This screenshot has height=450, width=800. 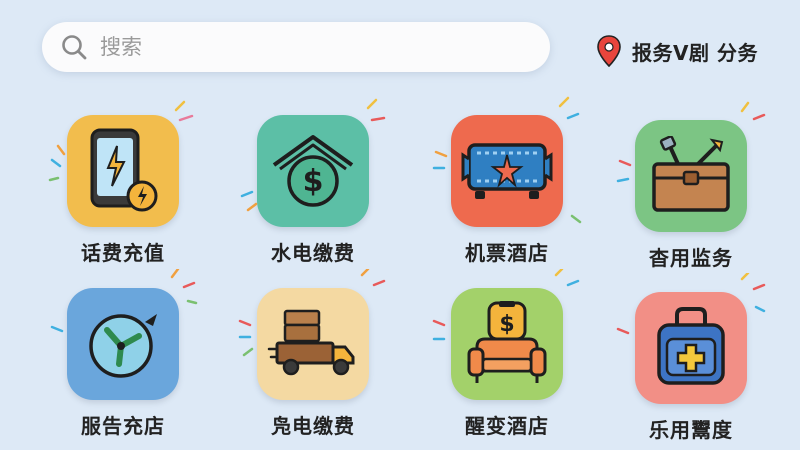 I want to click on service-label: 服告充店, so click(x=123, y=426).